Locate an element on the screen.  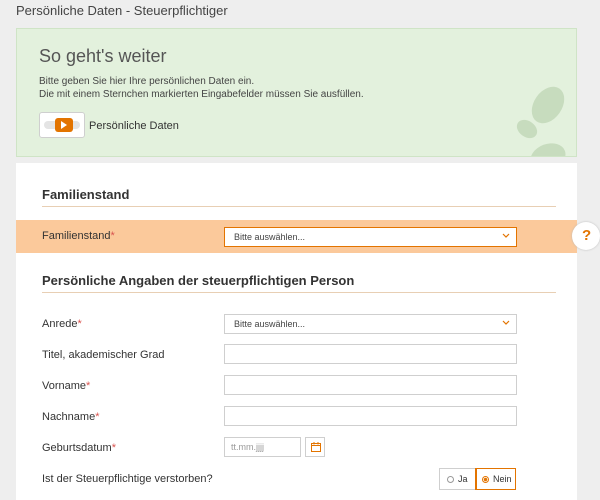
familienstand-label: Familienstand* is located at coordinates (78, 236).